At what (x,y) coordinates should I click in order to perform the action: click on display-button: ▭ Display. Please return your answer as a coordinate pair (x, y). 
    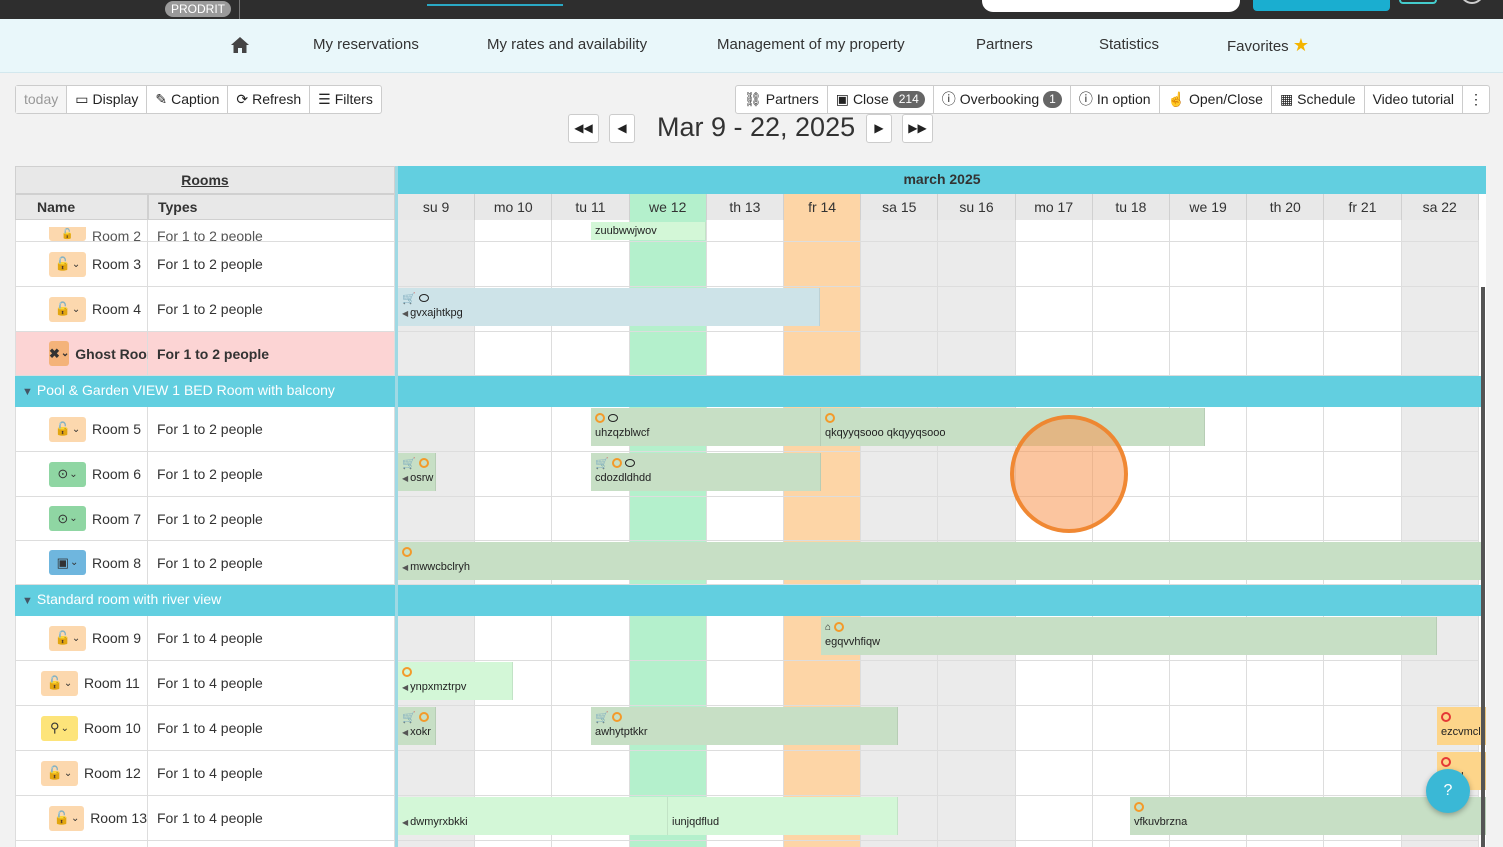
    Looking at the image, I should click on (107, 99).